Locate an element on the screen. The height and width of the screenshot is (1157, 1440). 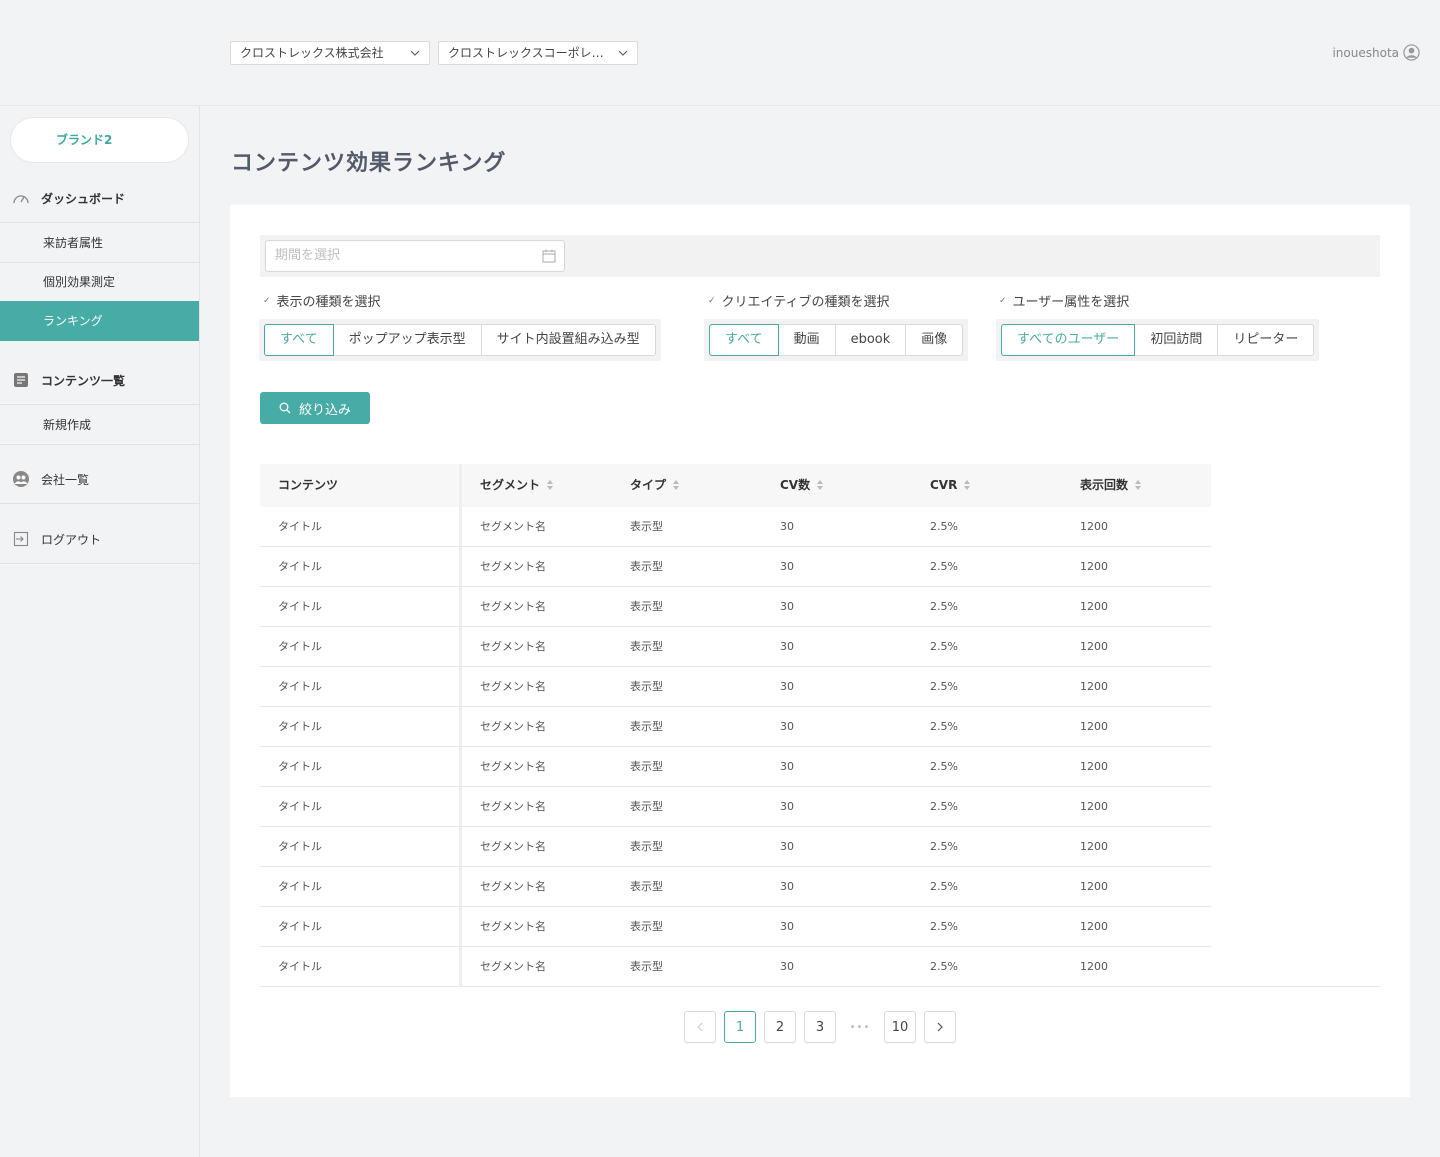
segment-option-popup: ポップアップ表示型 is located at coordinates (407, 340).